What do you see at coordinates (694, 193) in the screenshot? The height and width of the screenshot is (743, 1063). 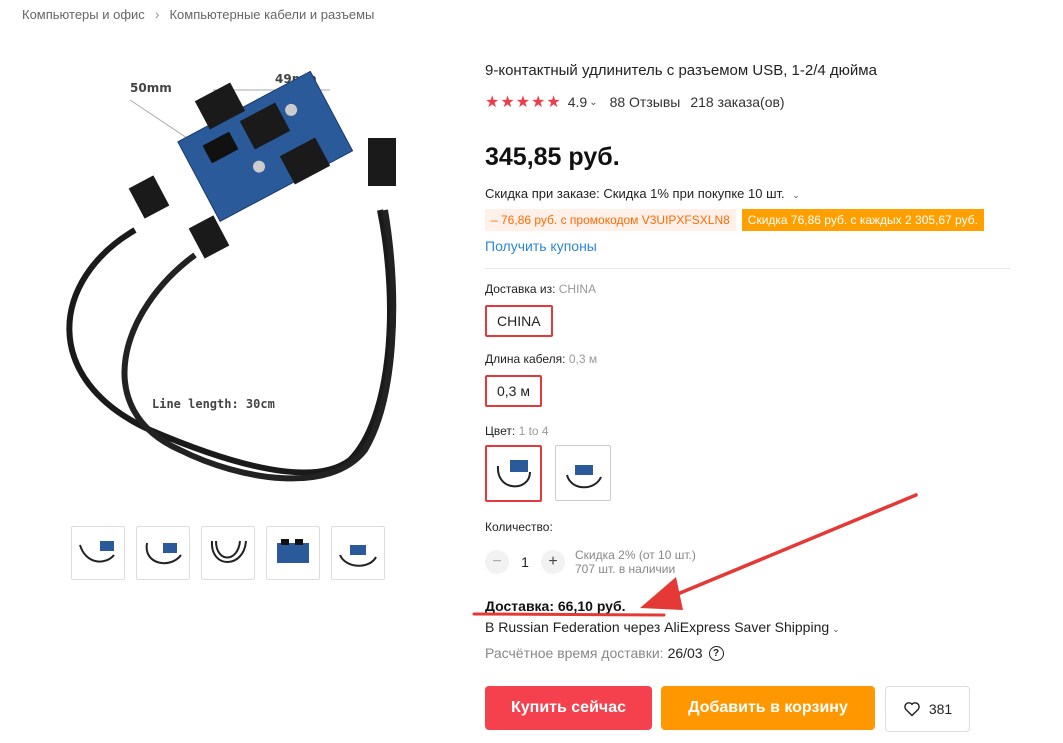 I see `discount-text: Скидка 1% при покупке 10 шт.` at bounding box center [694, 193].